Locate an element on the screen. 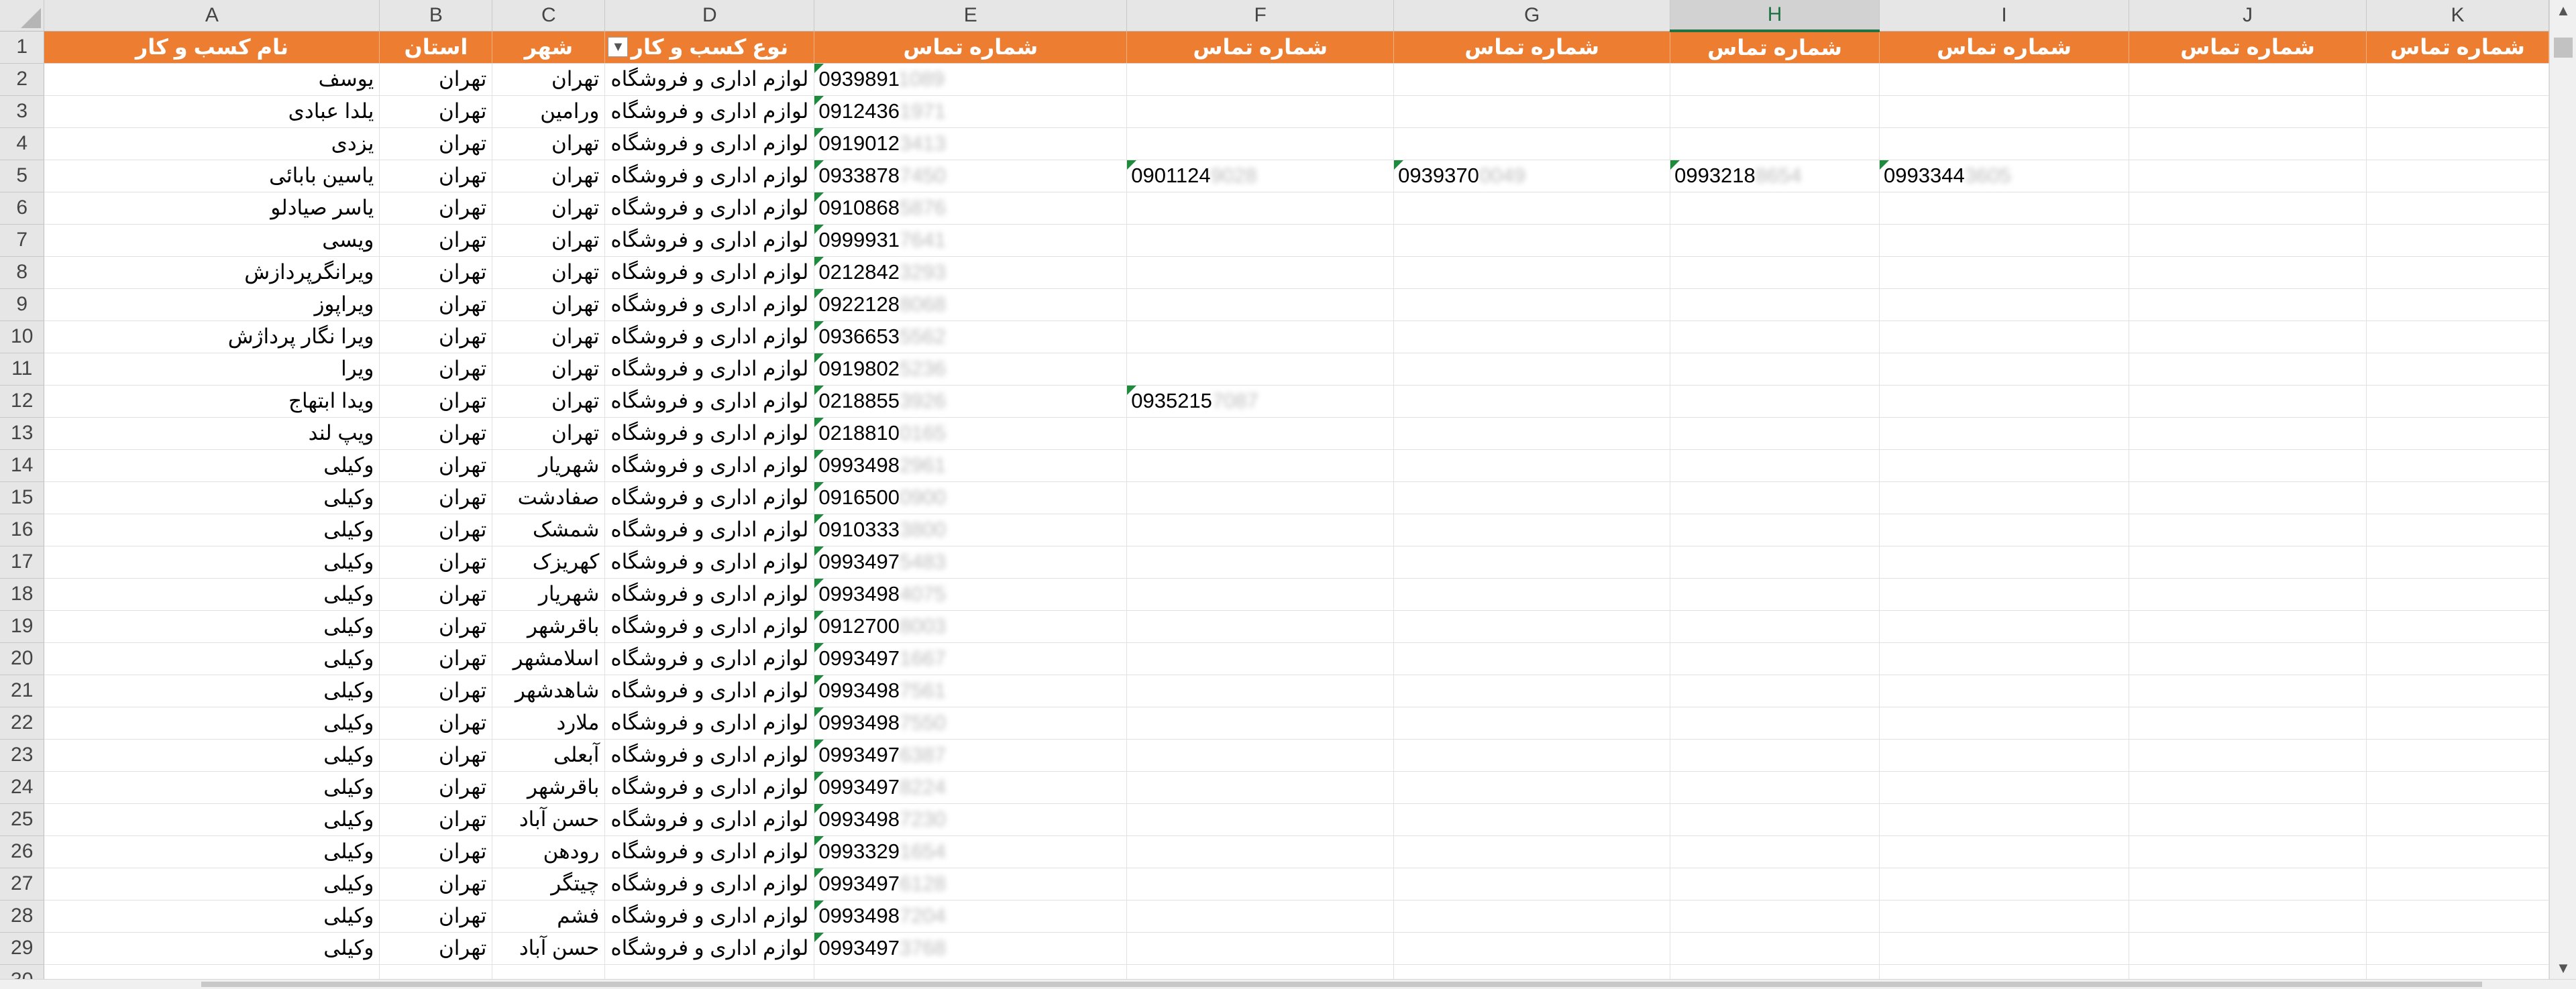 The image size is (2576, 989). row-number: 30 is located at coordinates (22, 971).